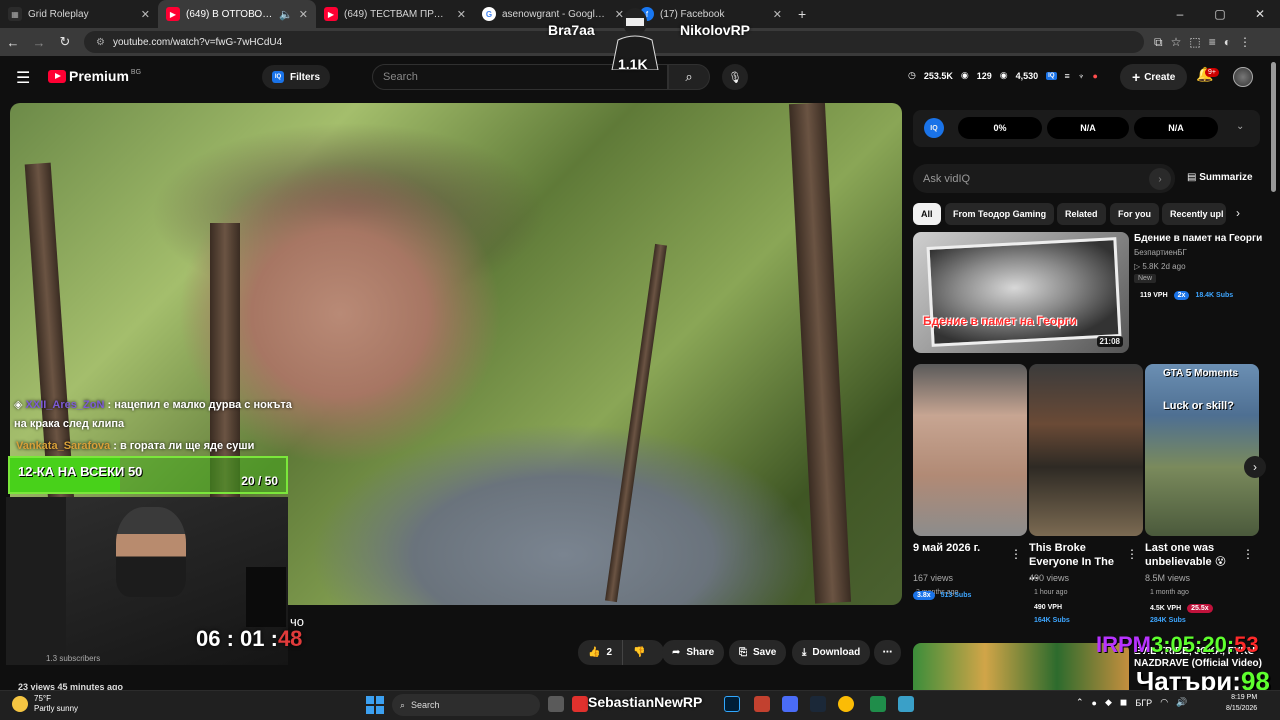  What do you see at coordinates (887, 652) in the screenshot?
I see `more-actions-button: ⋯` at bounding box center [887, 652].